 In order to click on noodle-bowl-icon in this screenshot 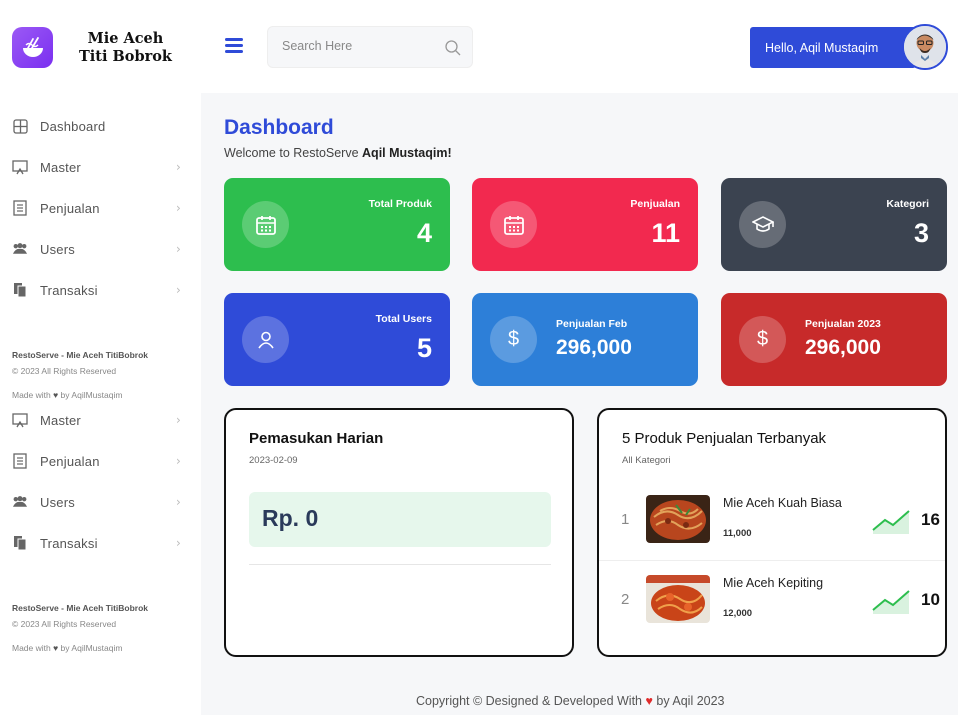, I will do `click(32, 47)`.